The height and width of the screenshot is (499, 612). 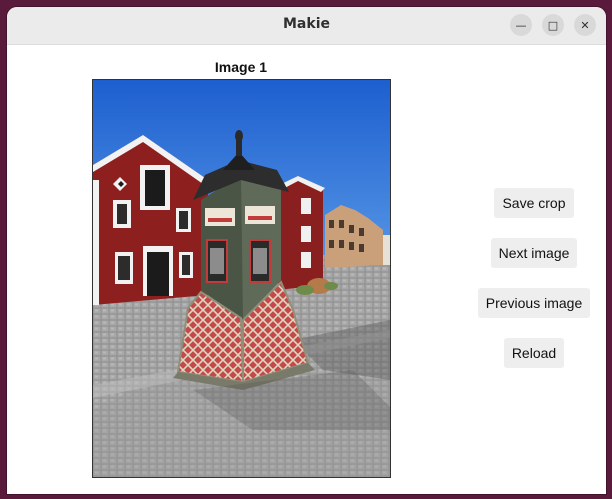 What do you see at coordinates (241, 67) in the screenshot?
I see `image-title: Image 1` at bounding box center [241, 67].